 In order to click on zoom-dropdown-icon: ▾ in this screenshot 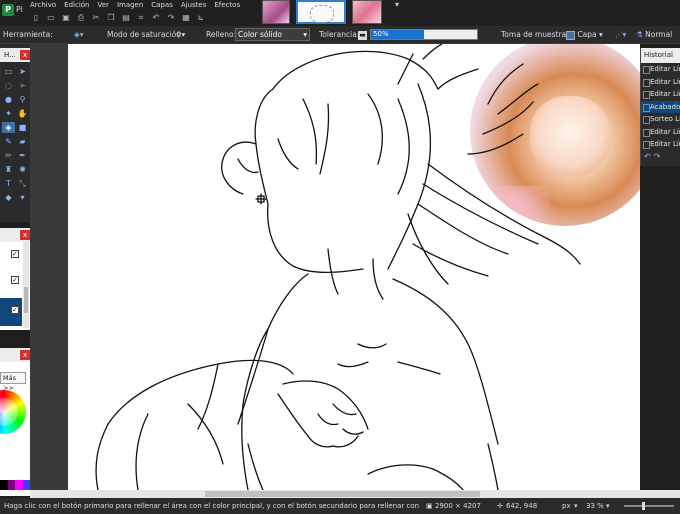, I will do `click(608, 506)`.